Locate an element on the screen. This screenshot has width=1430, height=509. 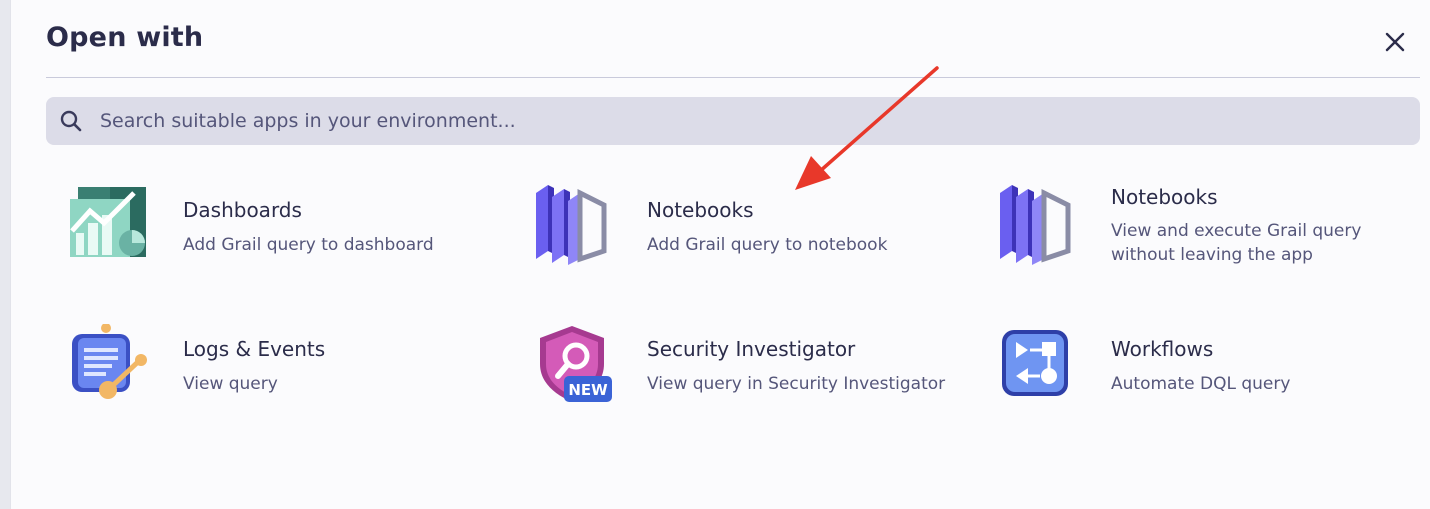
close-icon is located at coordinates (1395, 42).